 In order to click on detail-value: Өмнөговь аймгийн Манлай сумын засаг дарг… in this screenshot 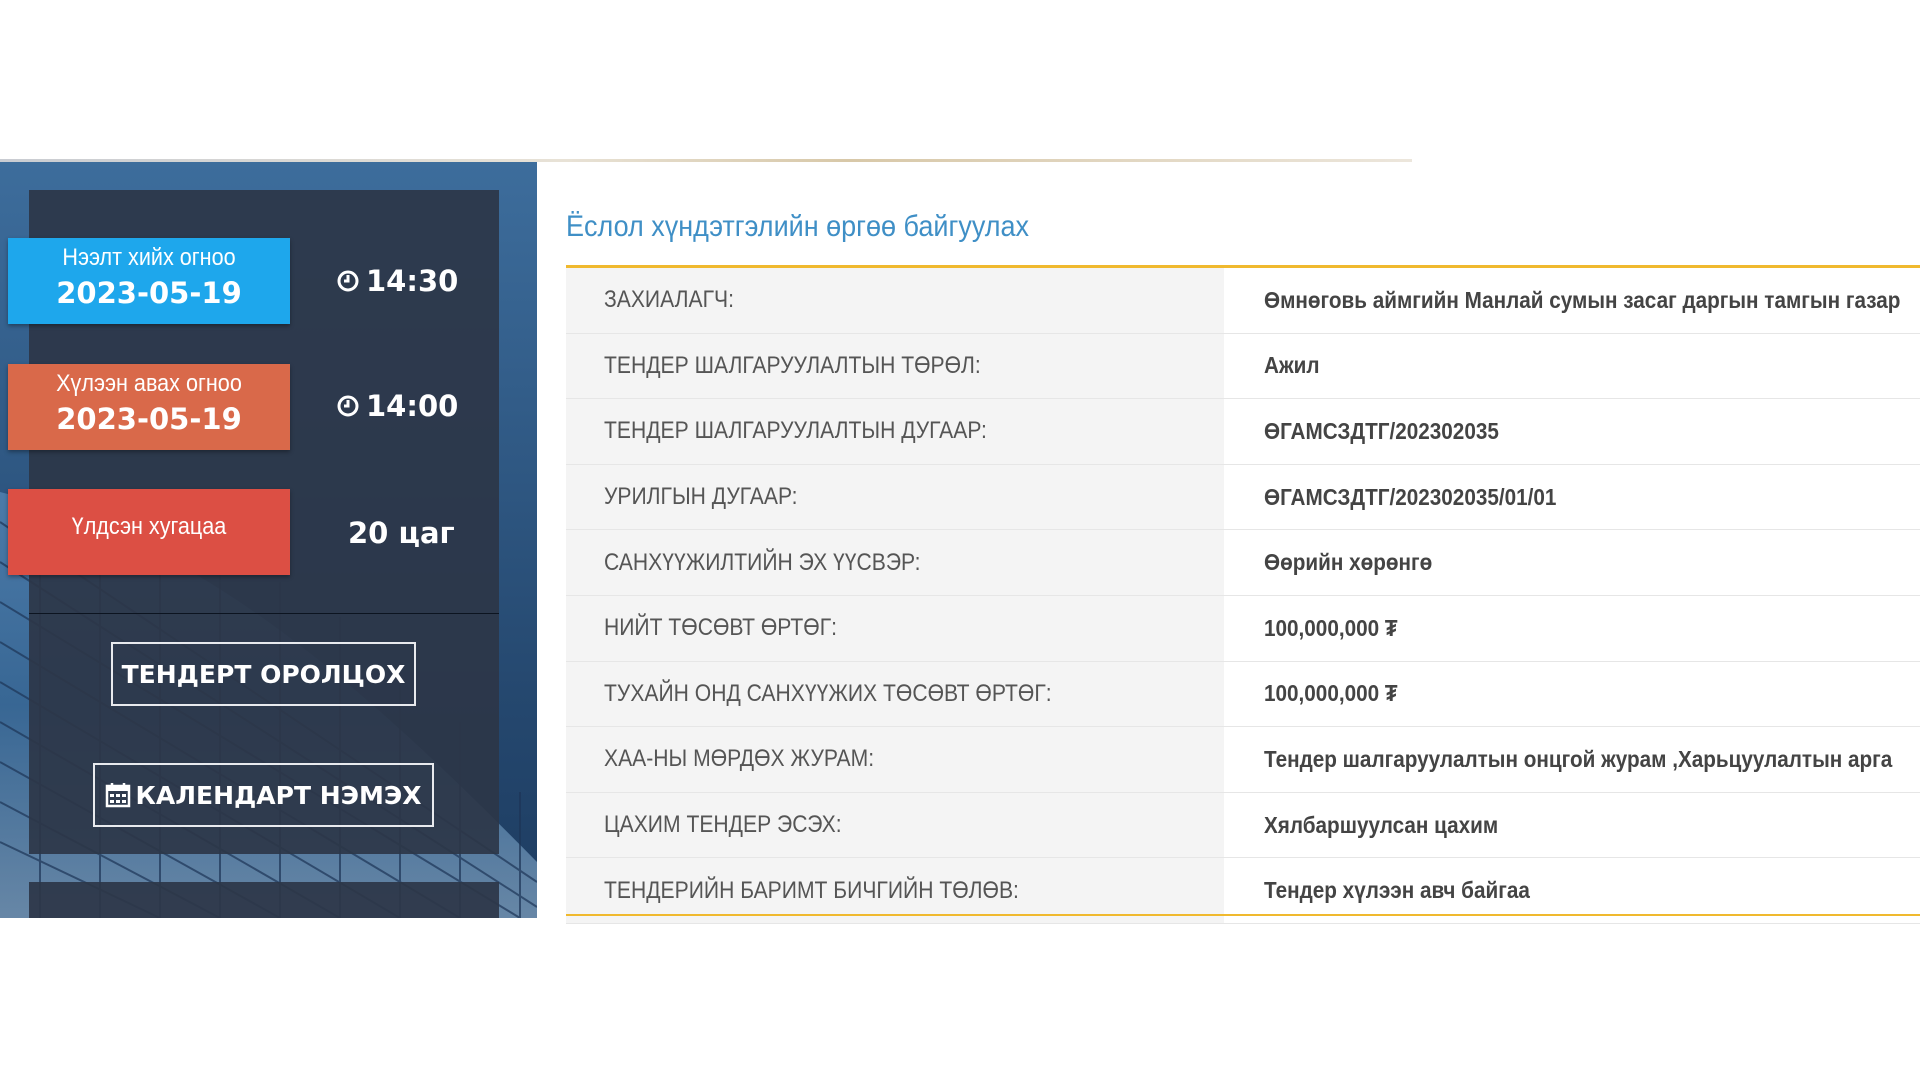, I will do `click(1572, 300)`.